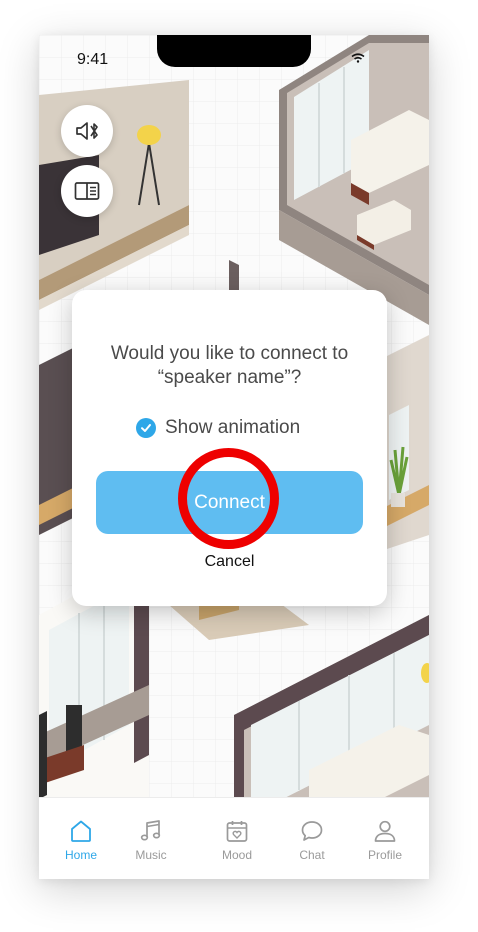 Image resolution: width=478 pixels, height=932 pixels. Describe the element at coordinates (146, 428) in the screenshot. I see `checkmark-icon` at that location.